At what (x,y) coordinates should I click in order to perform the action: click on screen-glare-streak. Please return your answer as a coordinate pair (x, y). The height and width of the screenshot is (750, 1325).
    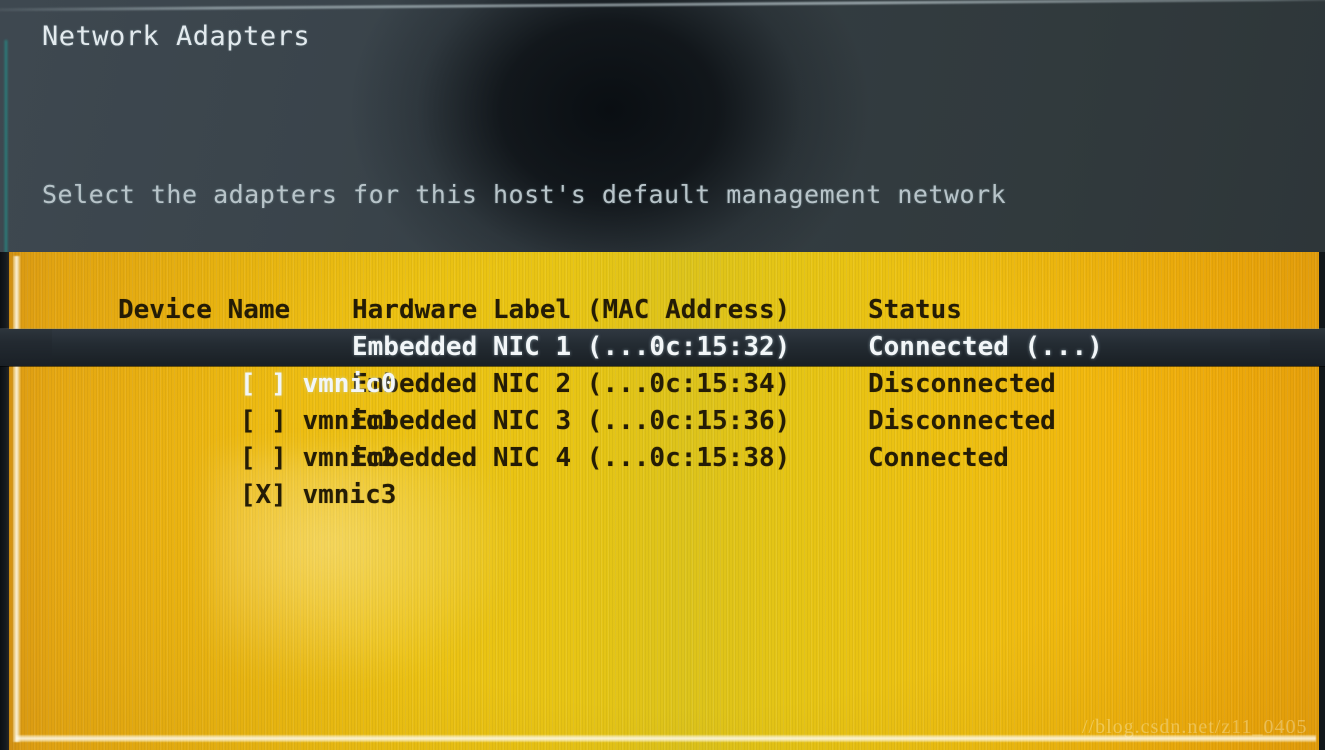
    Looking at the image, I should click on (662, 6).